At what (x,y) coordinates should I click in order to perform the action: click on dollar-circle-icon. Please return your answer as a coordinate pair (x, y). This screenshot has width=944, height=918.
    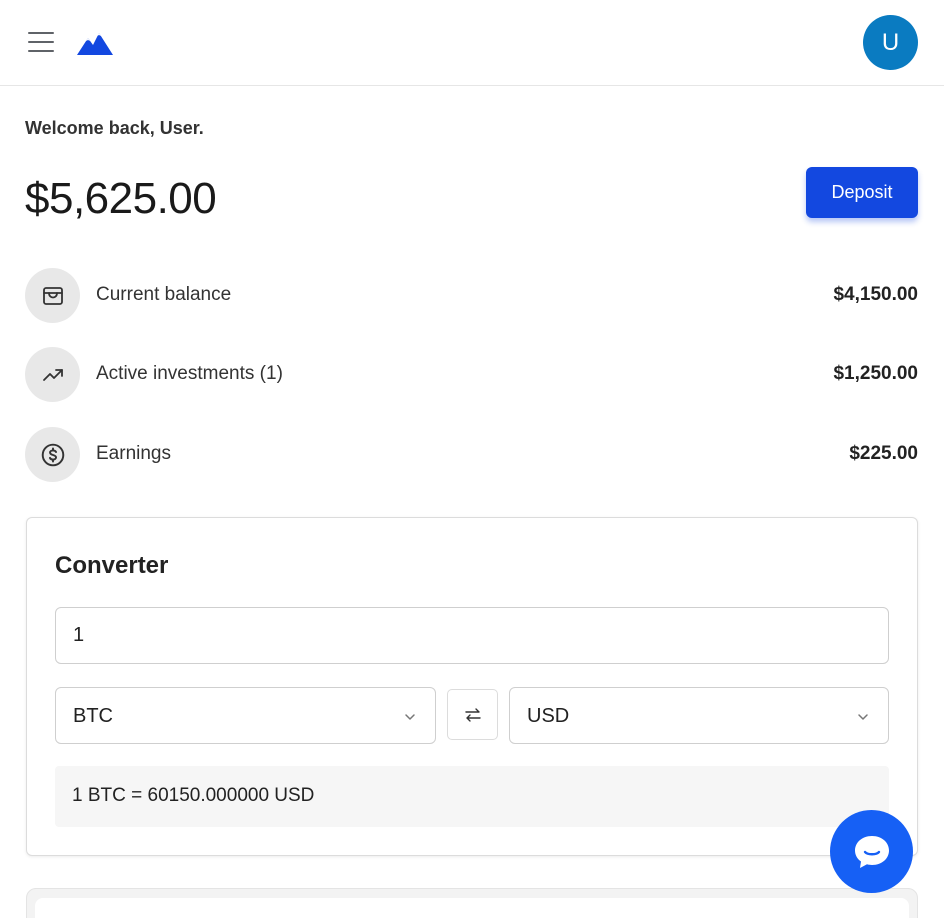
    Looking at the image, I should click on (52, 454).